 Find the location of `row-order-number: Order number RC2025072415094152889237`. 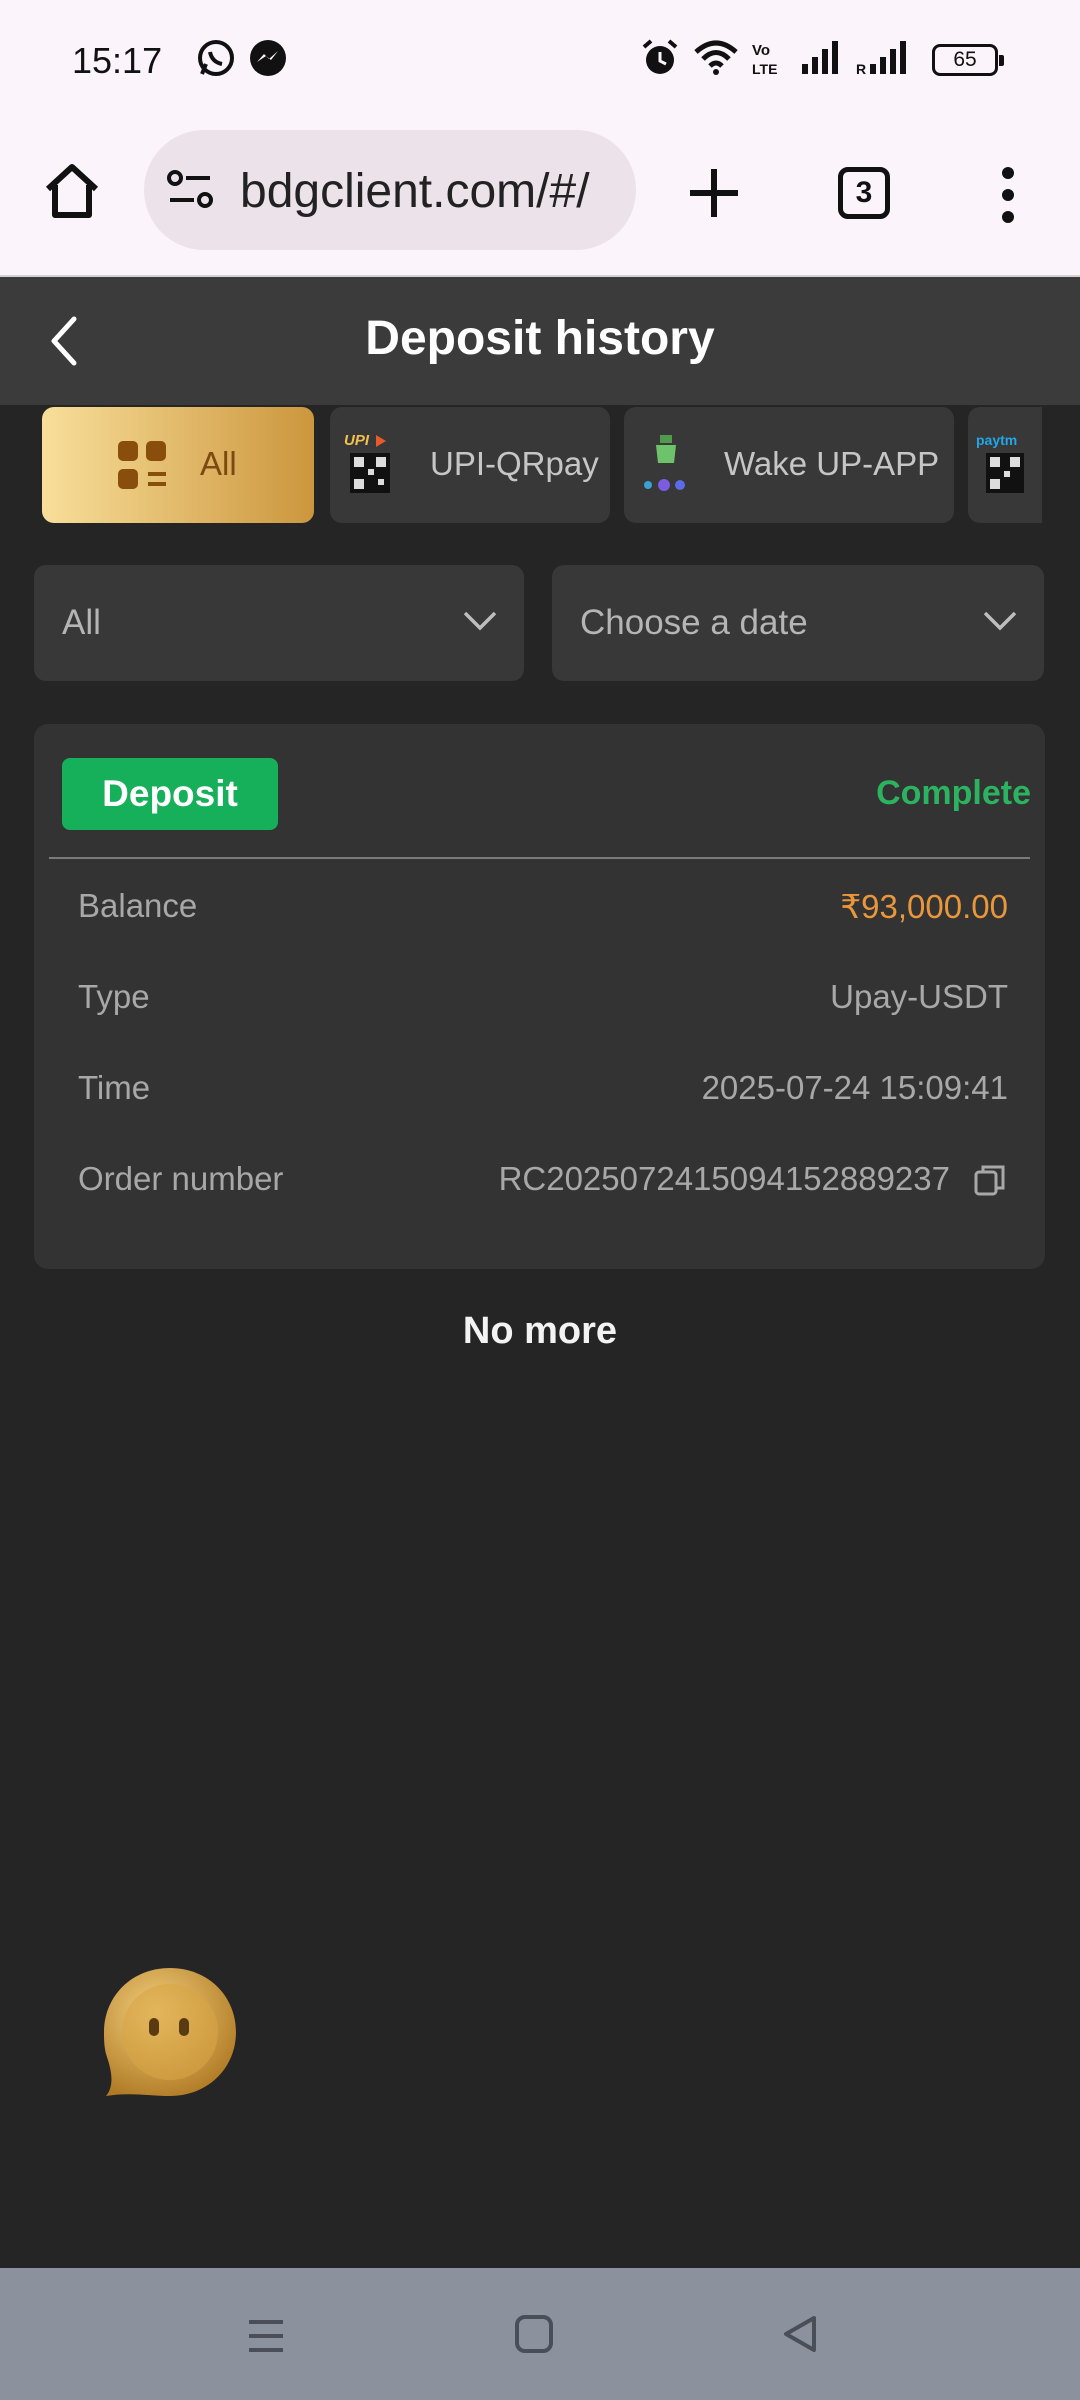

row-order-number: Order number RC2025072415094152889237 is located at coordinates (543, 1185).